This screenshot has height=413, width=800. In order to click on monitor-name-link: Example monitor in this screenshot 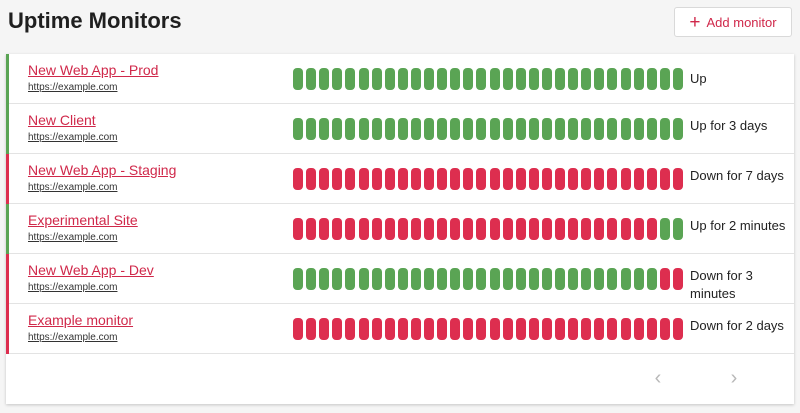, I will do `click(80, 320)`.